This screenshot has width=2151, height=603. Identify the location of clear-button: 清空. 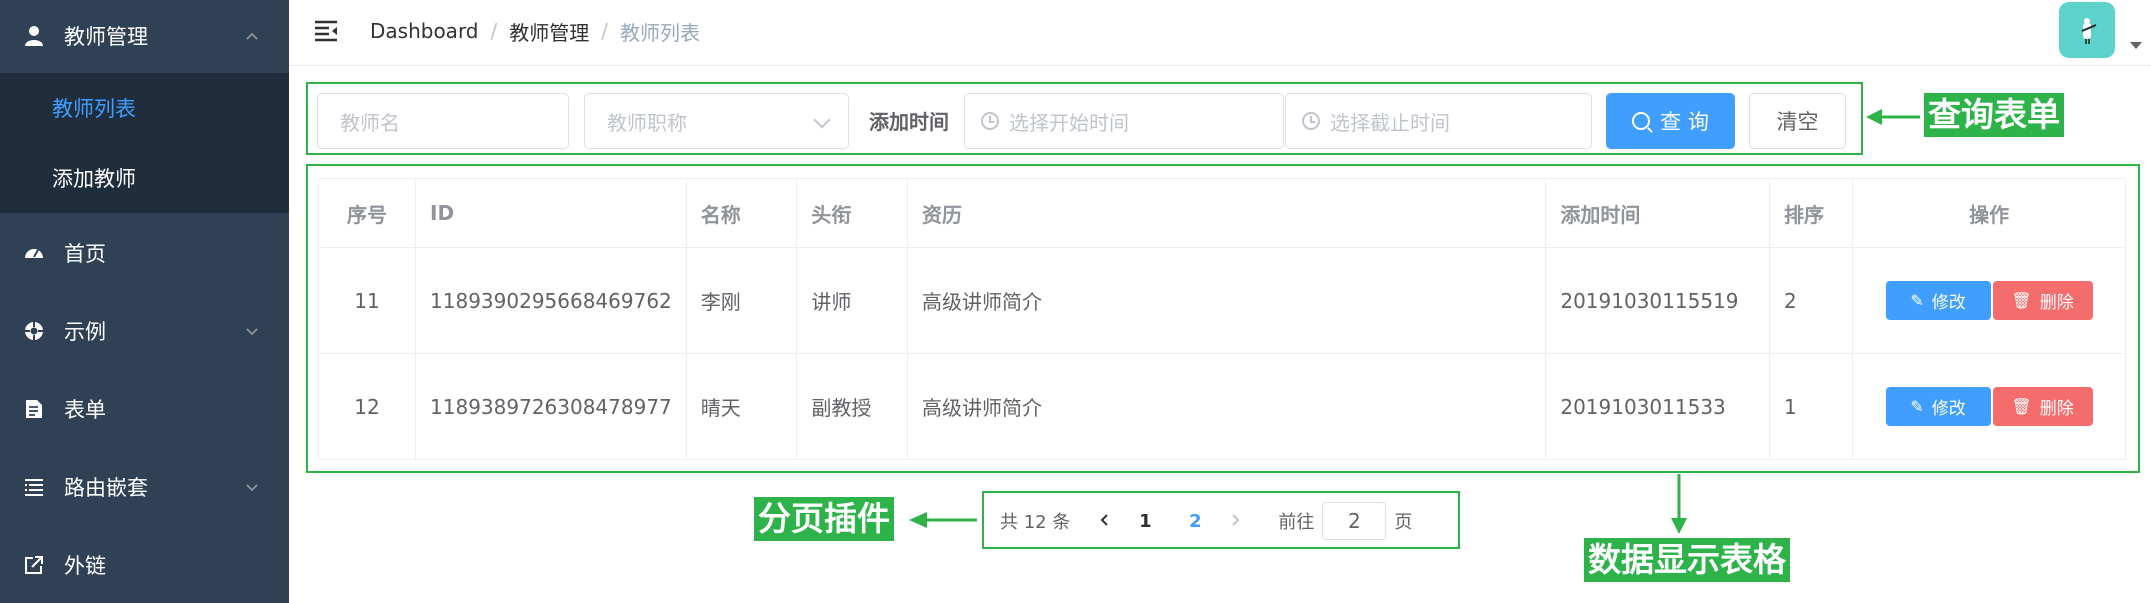
(1797, 121).